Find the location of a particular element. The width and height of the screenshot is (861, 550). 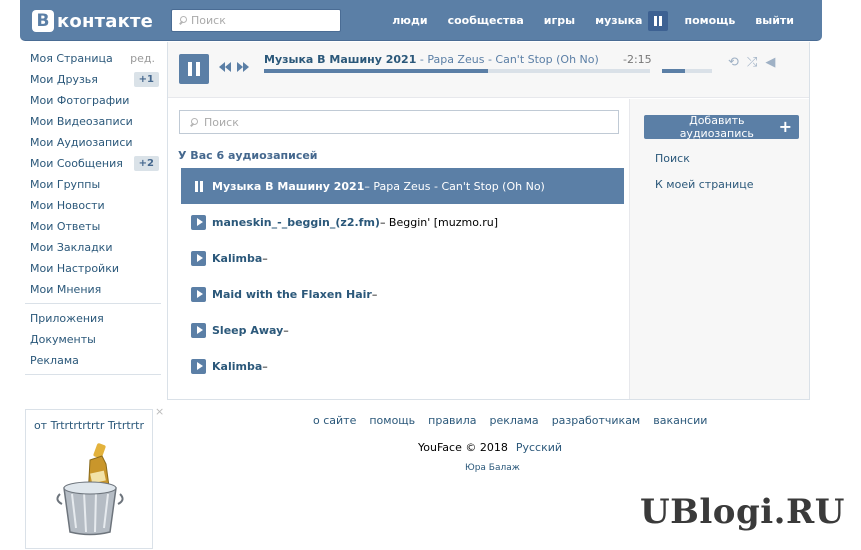

vk-logo: В контакте is located at coordinates (92, 21).